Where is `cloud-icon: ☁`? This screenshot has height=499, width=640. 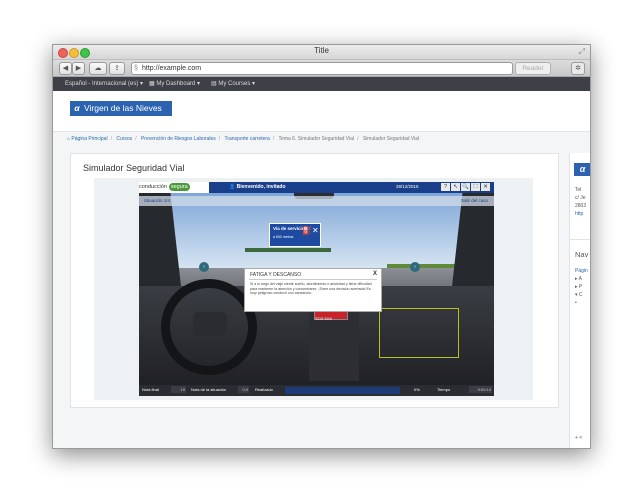 cloud-icon: ☁ is located at coordinates (98, 68).